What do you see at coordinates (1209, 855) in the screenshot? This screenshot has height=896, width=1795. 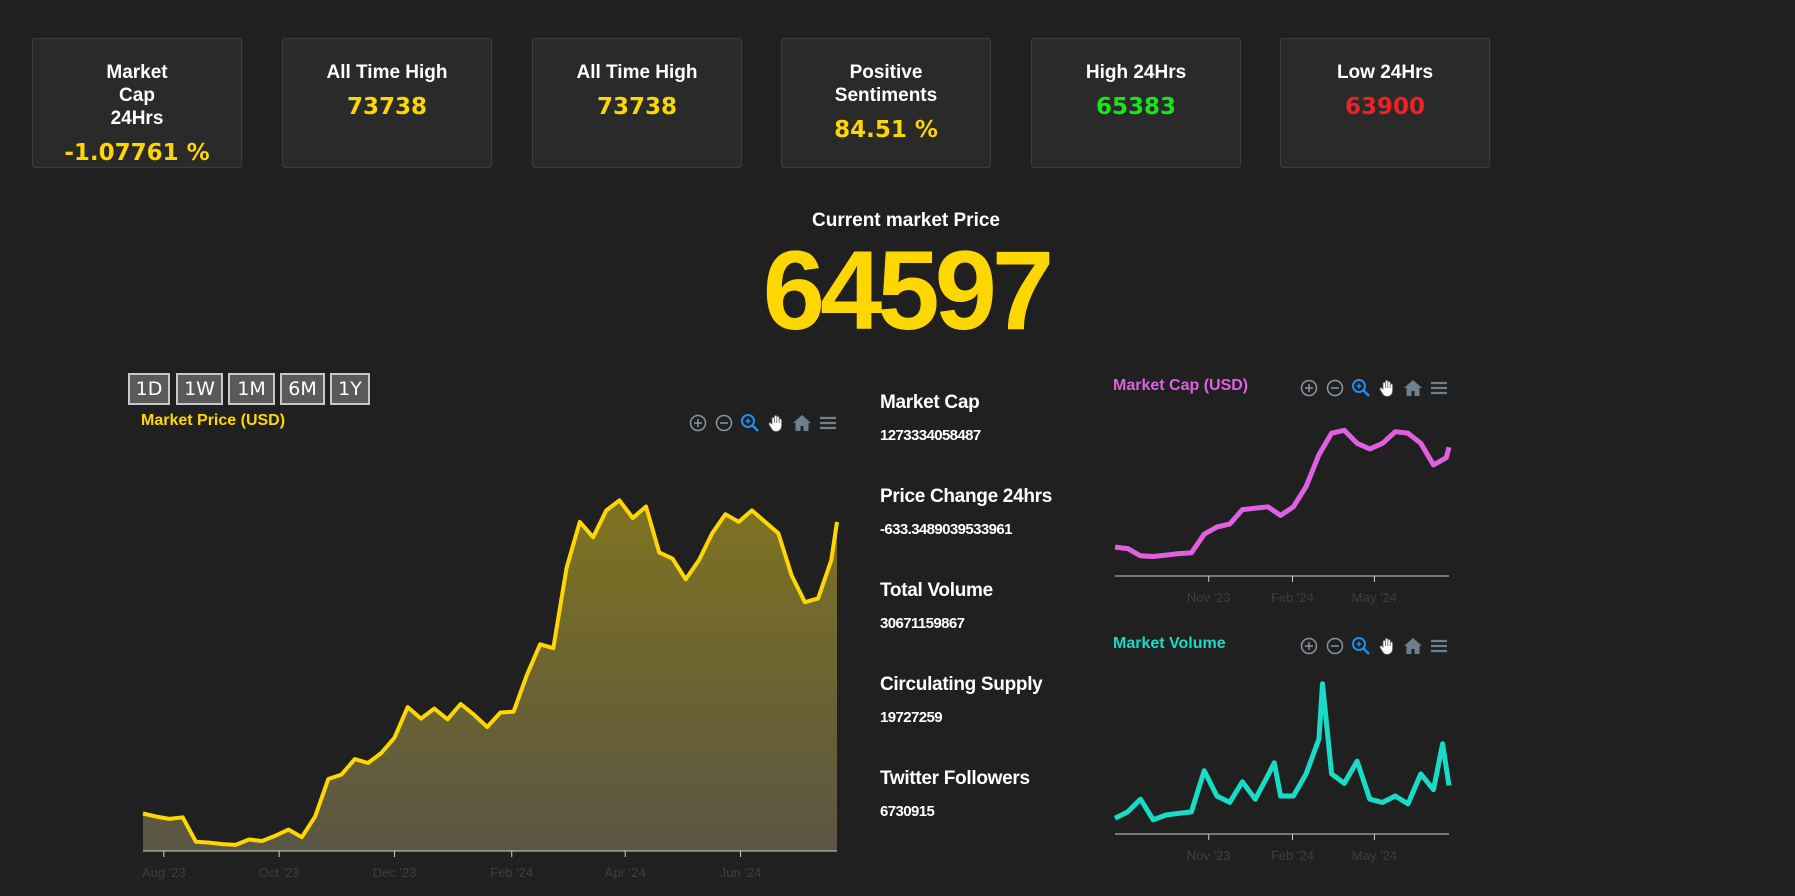 I see `volume-x-tick-label: Nov '23` at bounding box center [1209, 855].